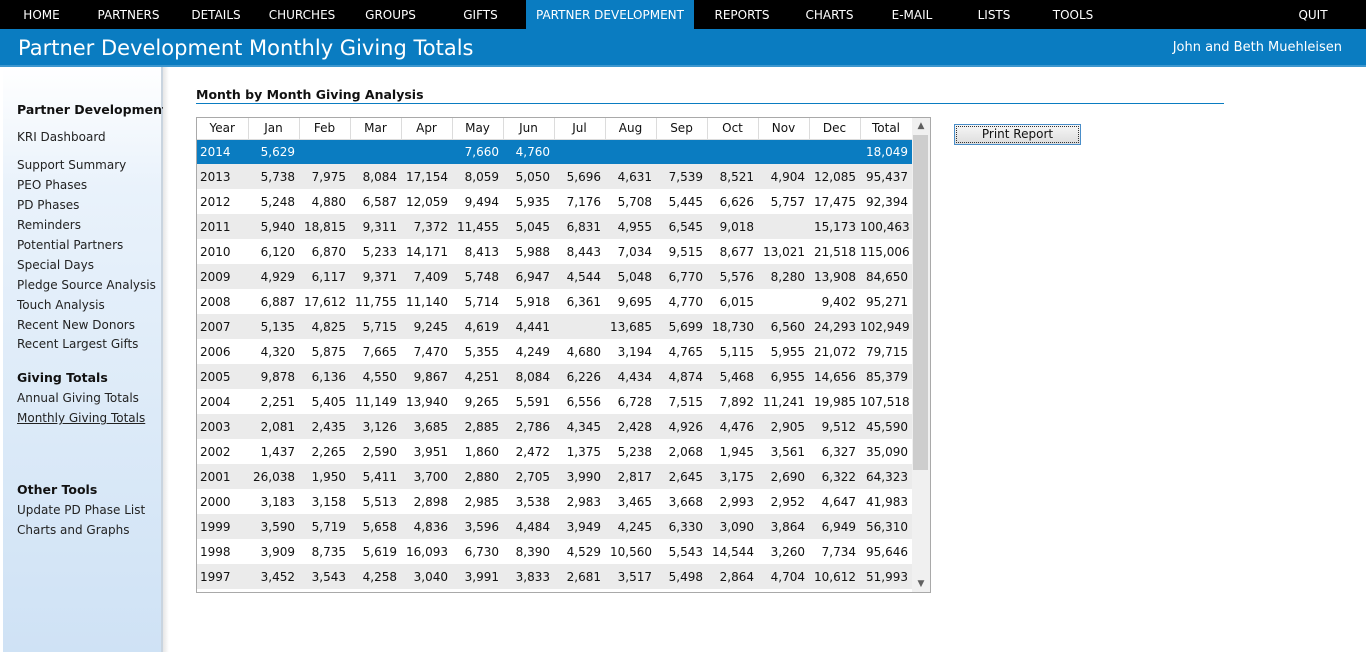  What do you see at coordinates (912, 14) in the screenshot?
I see `nav-email: E-MAIL` at bounding box center [912, 14].